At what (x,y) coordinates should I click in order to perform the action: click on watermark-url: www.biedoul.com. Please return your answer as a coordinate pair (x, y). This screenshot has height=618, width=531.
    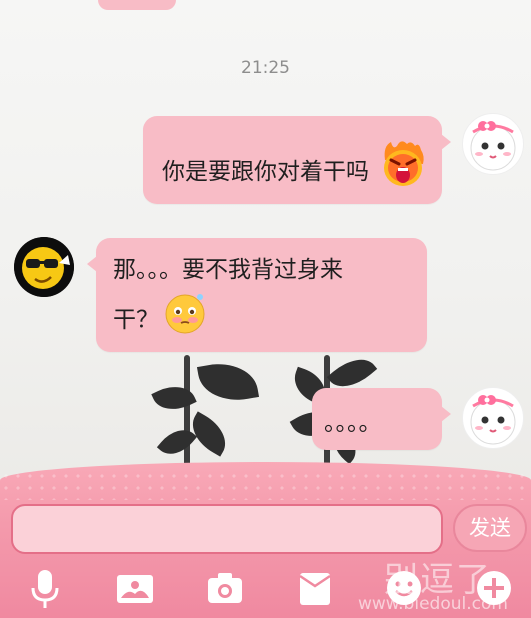
    Looking at the image, I should click on (433, 604).